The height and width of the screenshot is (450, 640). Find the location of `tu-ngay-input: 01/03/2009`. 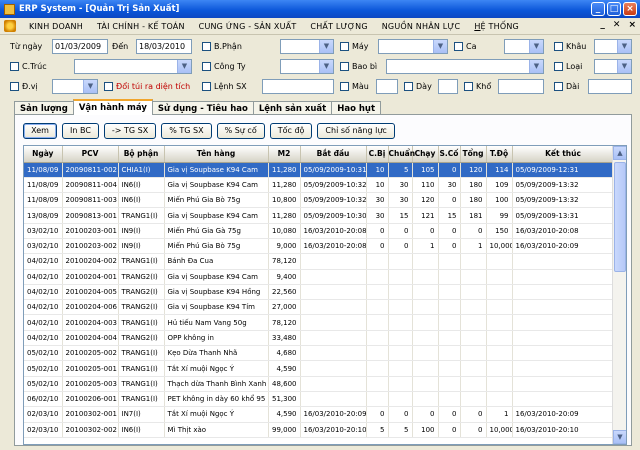

tu-ngay-input: 01/03/2009 is located at coordinates (80, 46).